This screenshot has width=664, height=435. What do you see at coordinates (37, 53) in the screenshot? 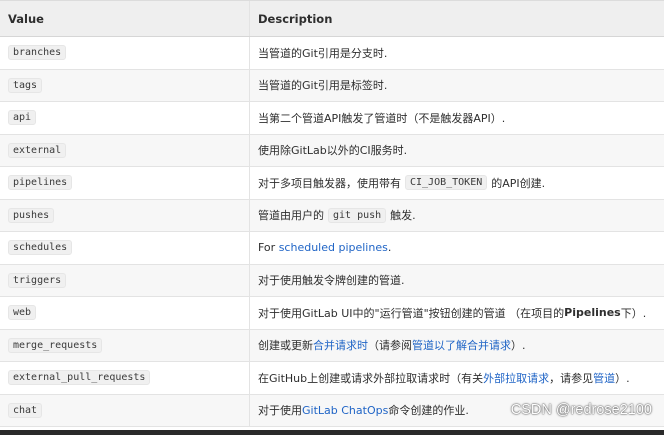
I see `value-code: branches` at bounding box center [37, 53].